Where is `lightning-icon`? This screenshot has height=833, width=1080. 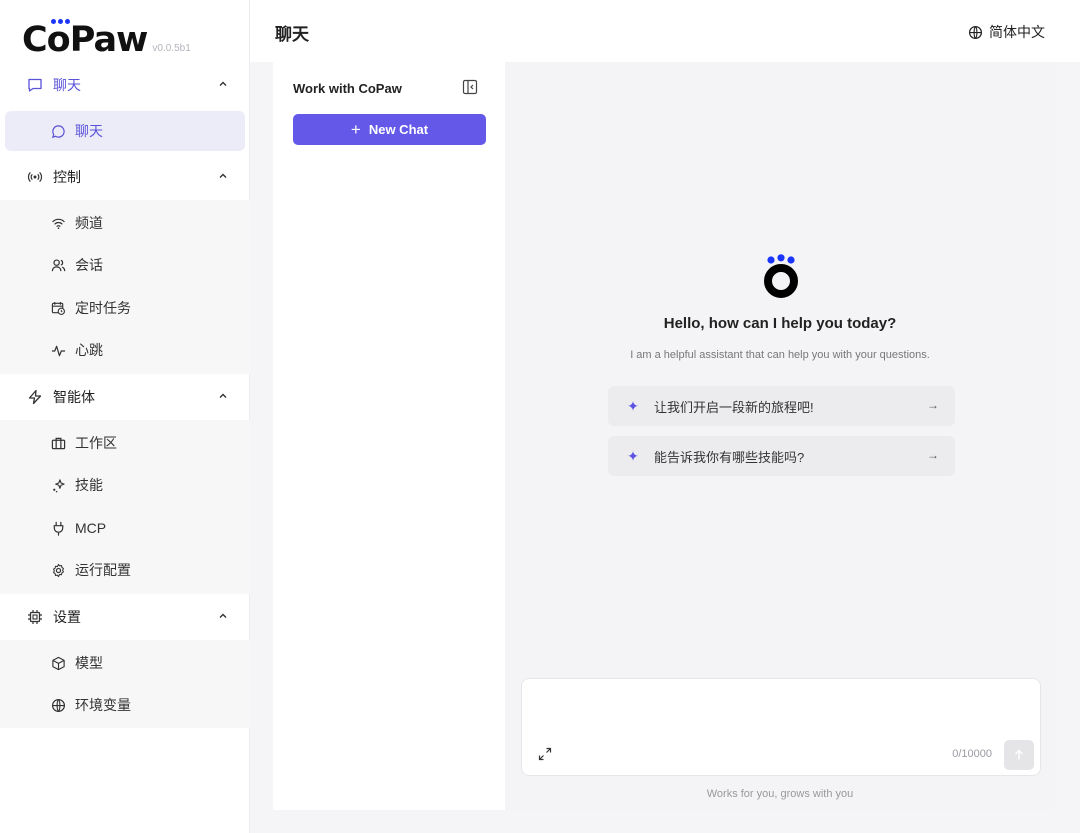 lightning-icon is located at coordinates (35, 397).